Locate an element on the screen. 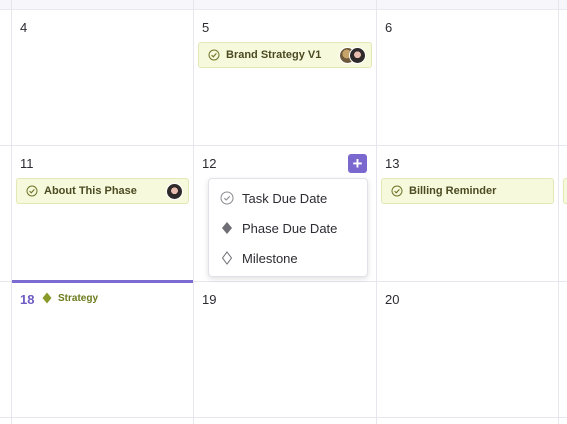  phase-label: Strategy is located at coordinates (78, 298).